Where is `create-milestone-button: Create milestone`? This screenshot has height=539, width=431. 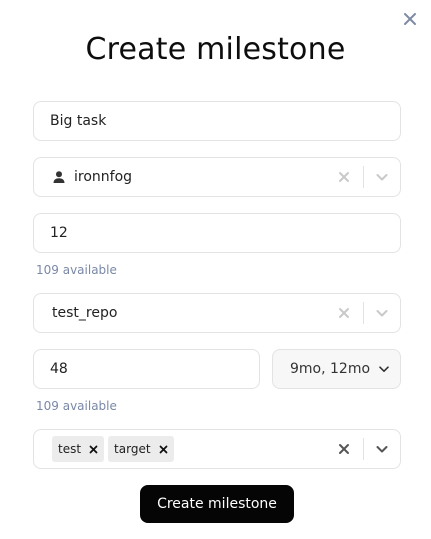
create-milestone-button: Create milestone is located at coordinates (217, 504).